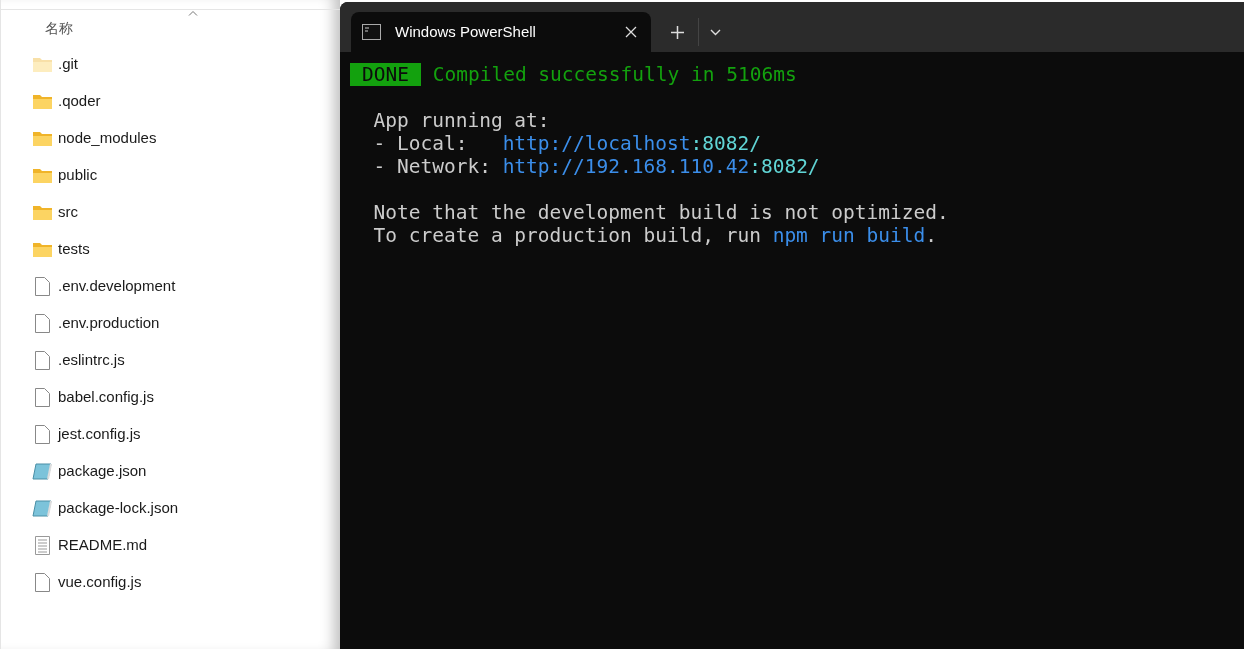 The image size is (1244, 649). What do you see at coordinates (170, 249) in the screenshot?
I see `file-list-item: tests` at bounding box center [170, 249].